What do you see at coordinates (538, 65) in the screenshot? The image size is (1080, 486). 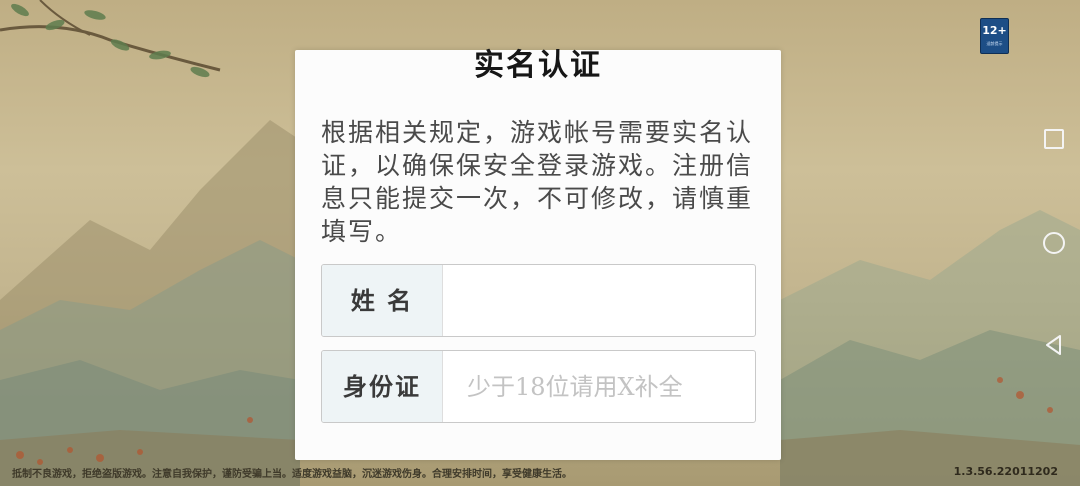 I see `dialog-title: 实名认证` at bounding box center [538, 65].